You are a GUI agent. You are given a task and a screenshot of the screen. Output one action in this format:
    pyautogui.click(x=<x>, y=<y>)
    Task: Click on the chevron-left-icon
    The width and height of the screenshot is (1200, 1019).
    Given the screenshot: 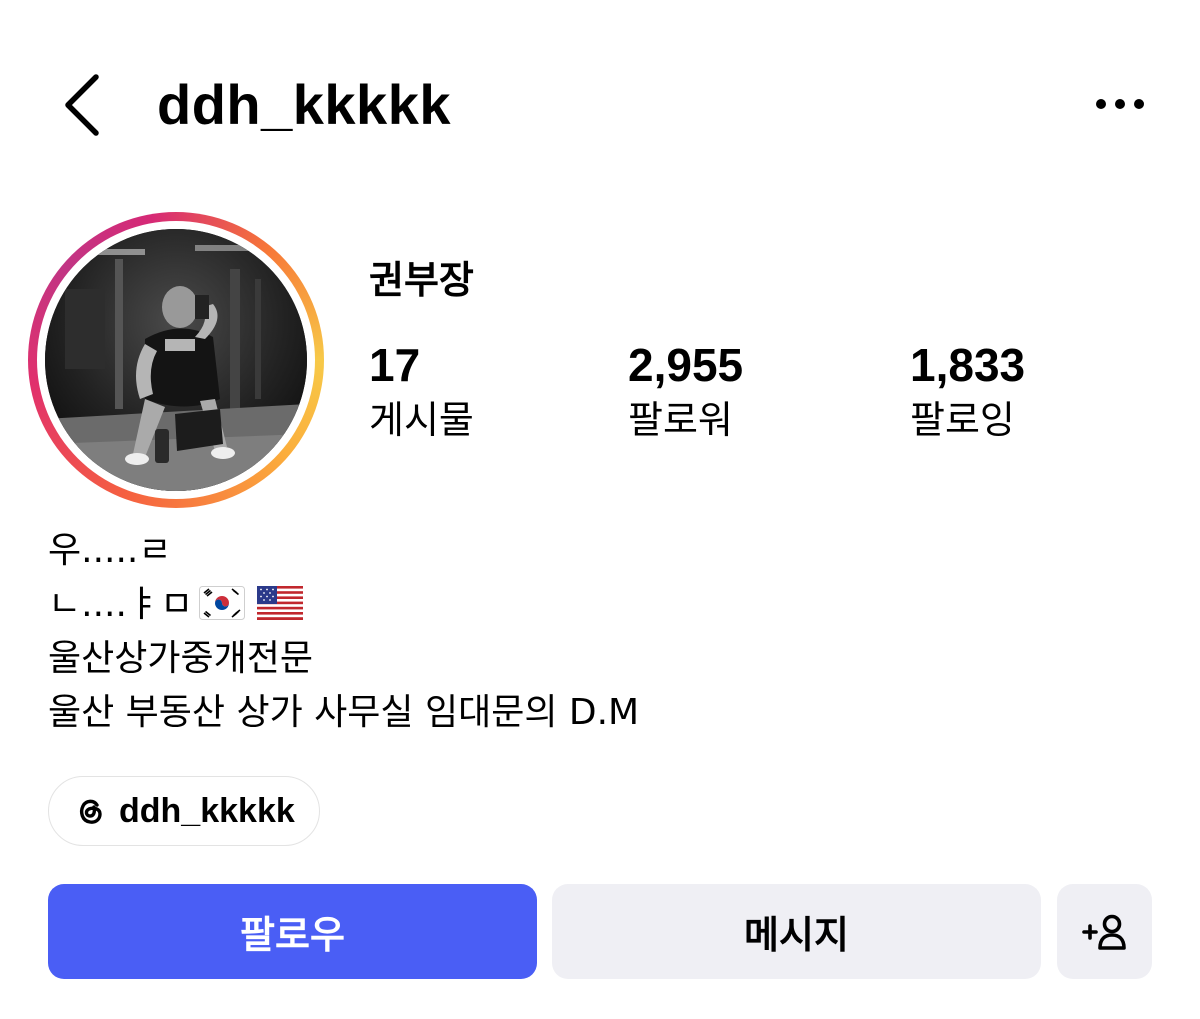 What is the action you would take?
    pyautogui.click(x=82, y=105)
    